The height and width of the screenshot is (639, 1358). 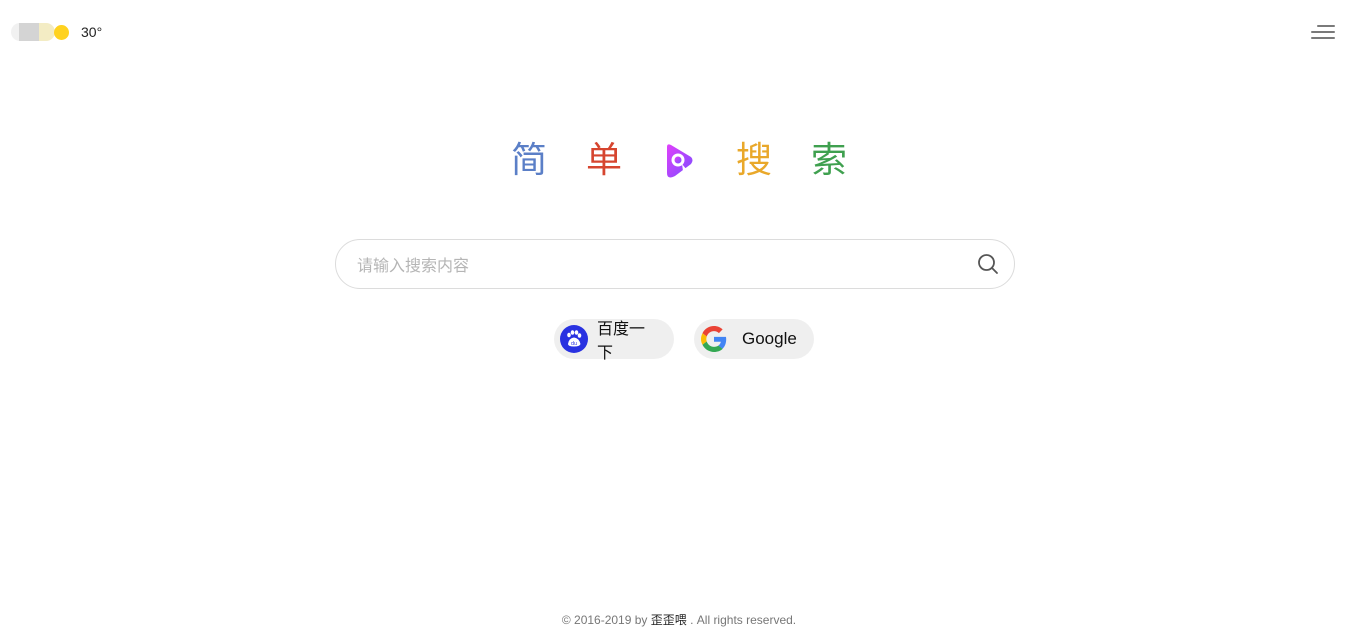 What do you see at coordinates (828, 160) in the screenshot?
I see `logo-char-4: 索` at bounding box center [828, 160].